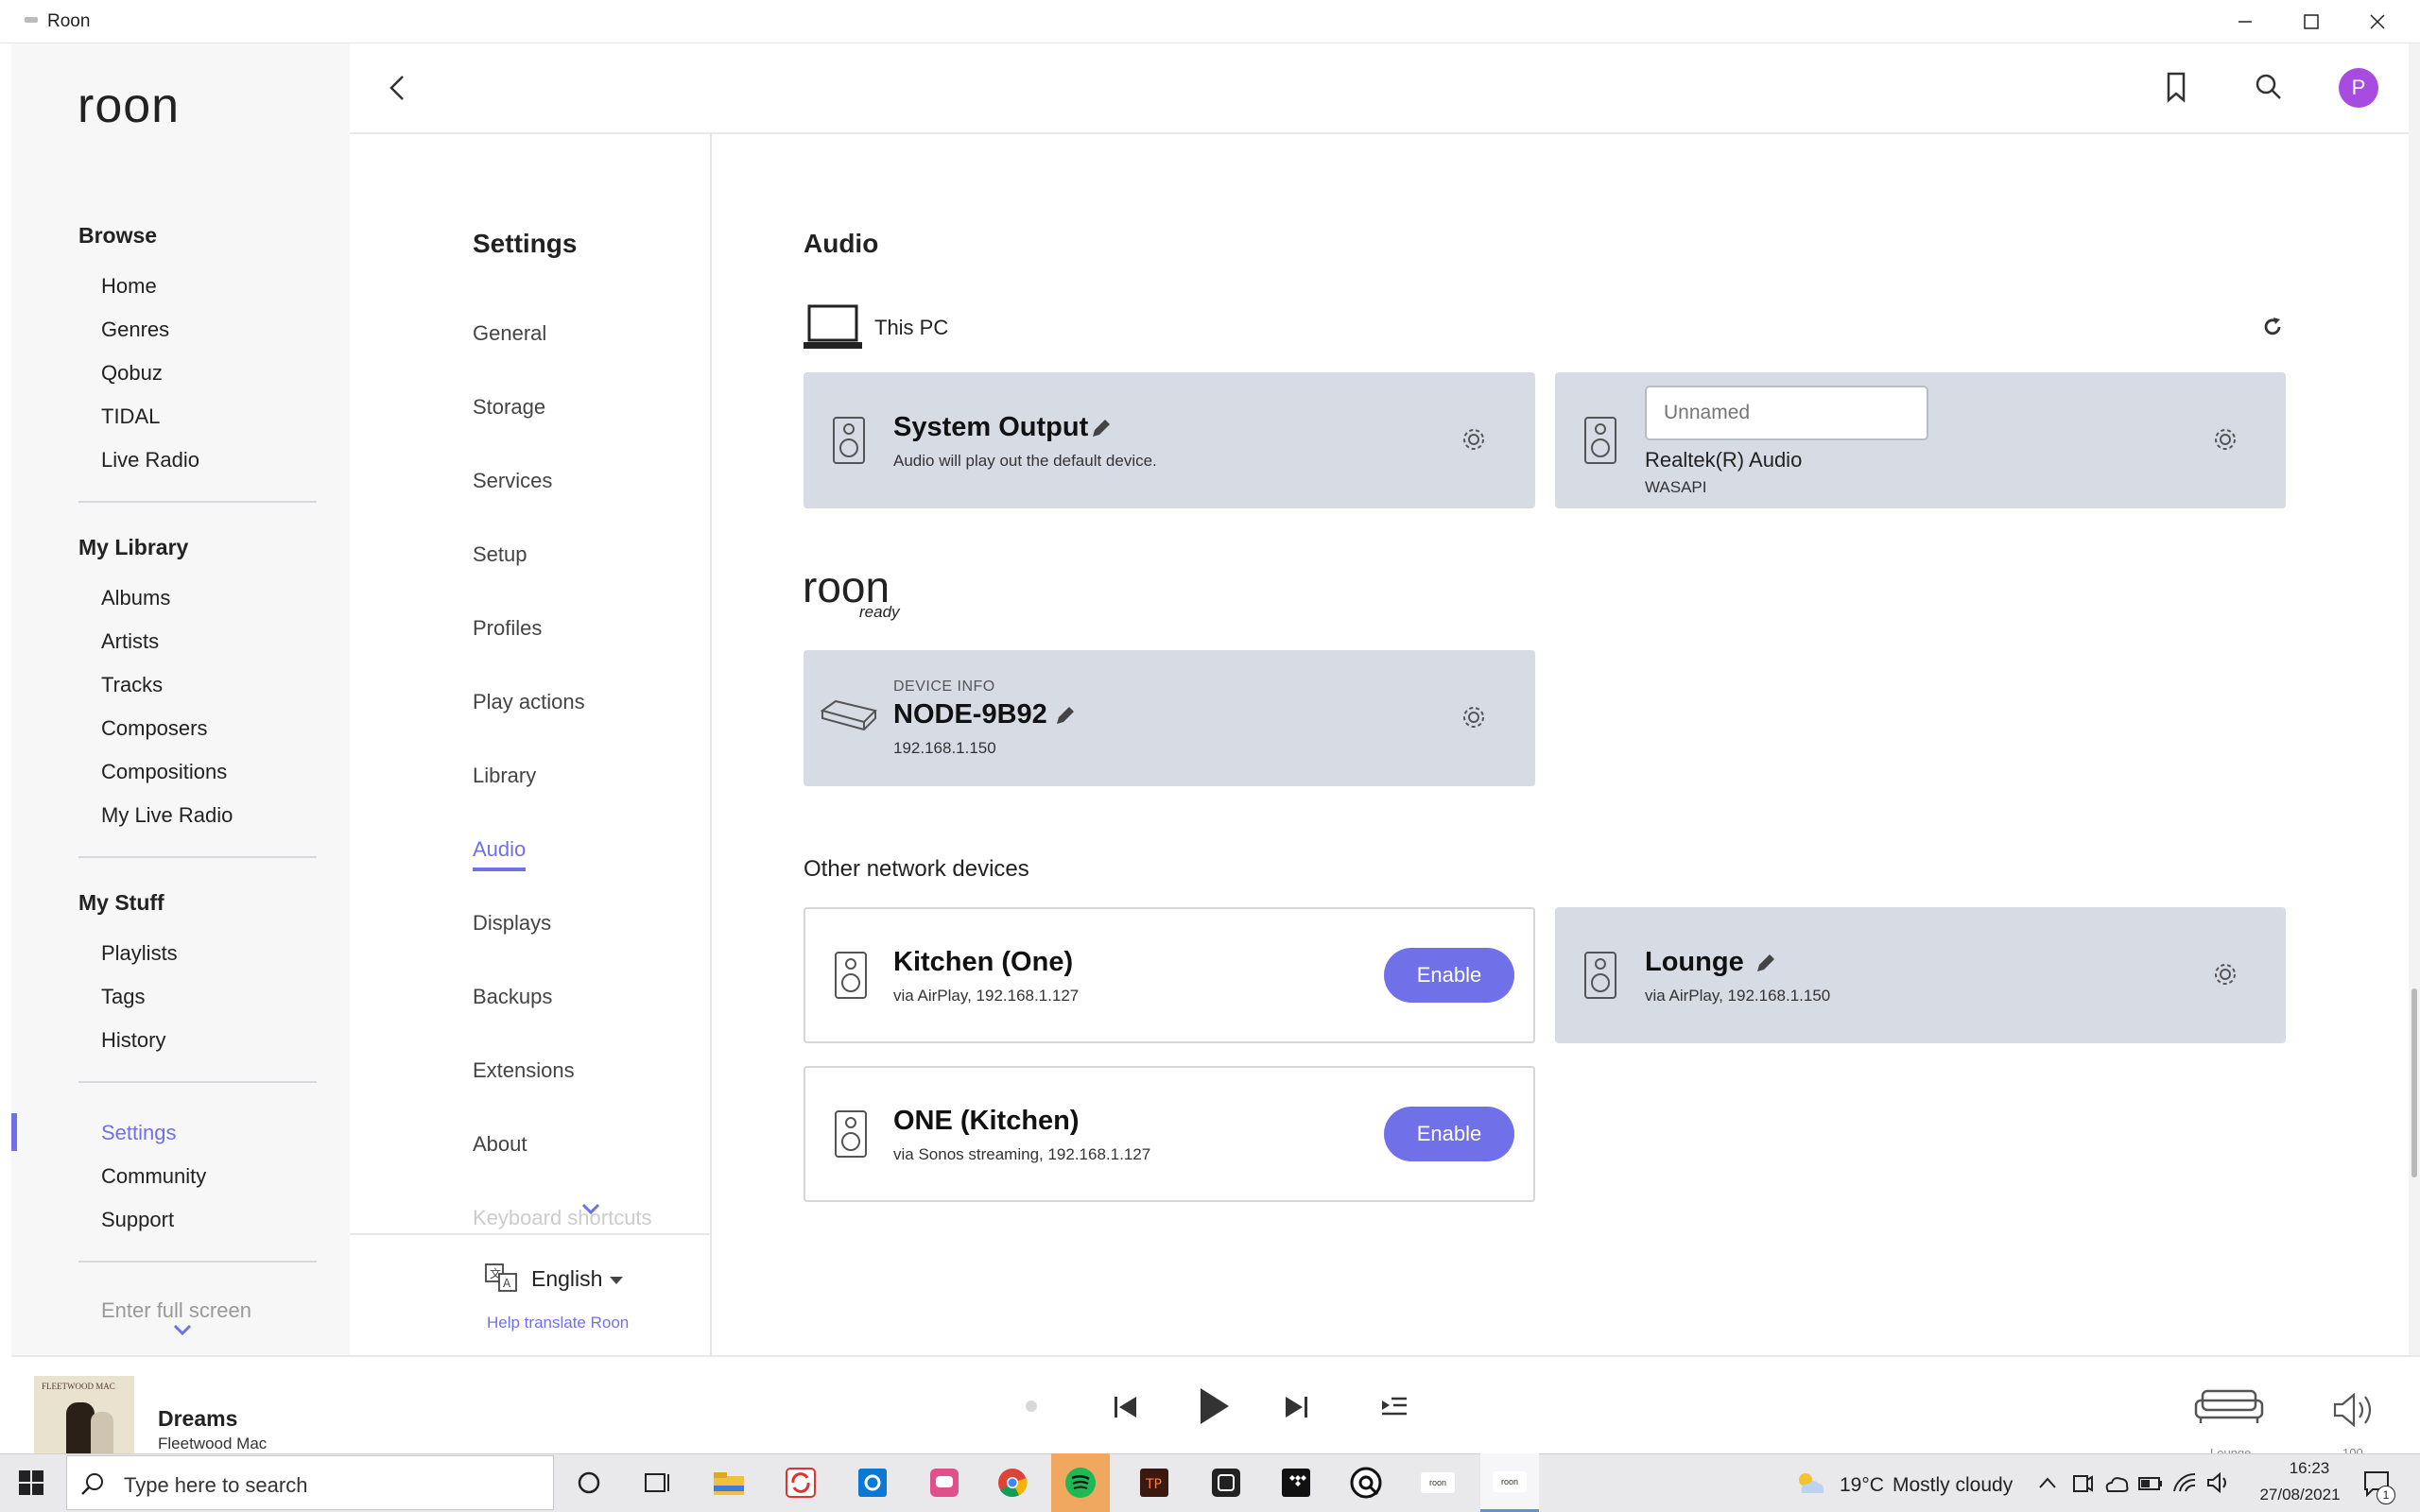 The width and height of the screenshot is (2420, 1512). I want to click on taskbar-tidal, so click(1296, 1482).